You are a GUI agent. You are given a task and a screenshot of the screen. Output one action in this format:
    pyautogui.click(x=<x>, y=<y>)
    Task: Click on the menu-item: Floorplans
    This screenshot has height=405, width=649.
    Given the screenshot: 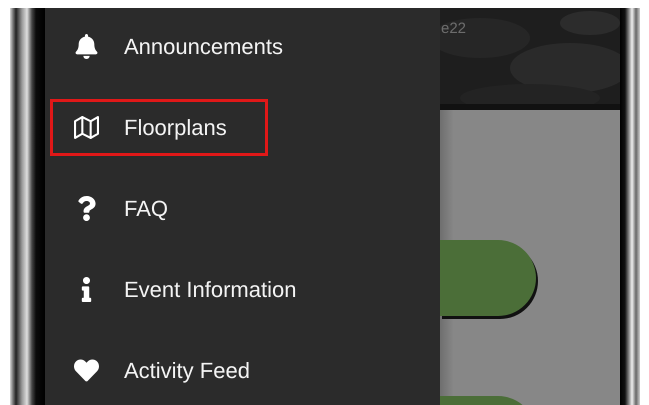 What is the action you would take?
    pyautogui.click(x=159, y=127)
    